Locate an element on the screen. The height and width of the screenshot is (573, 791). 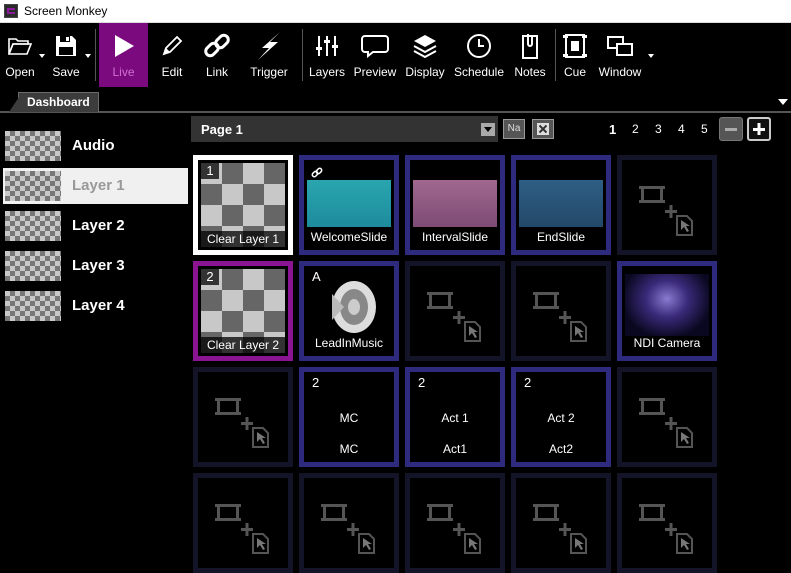
cue-name: NDI Camera is located at coordinates (667, 343).